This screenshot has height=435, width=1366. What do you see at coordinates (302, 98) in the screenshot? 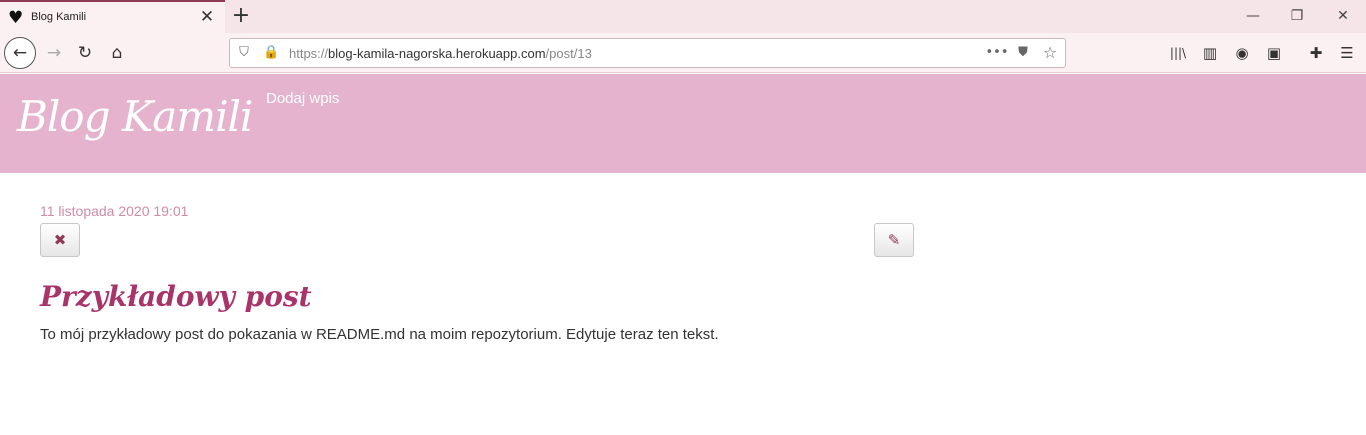
I see `add-post-link: Dodaj wpis` at bounding box center [302, 98].